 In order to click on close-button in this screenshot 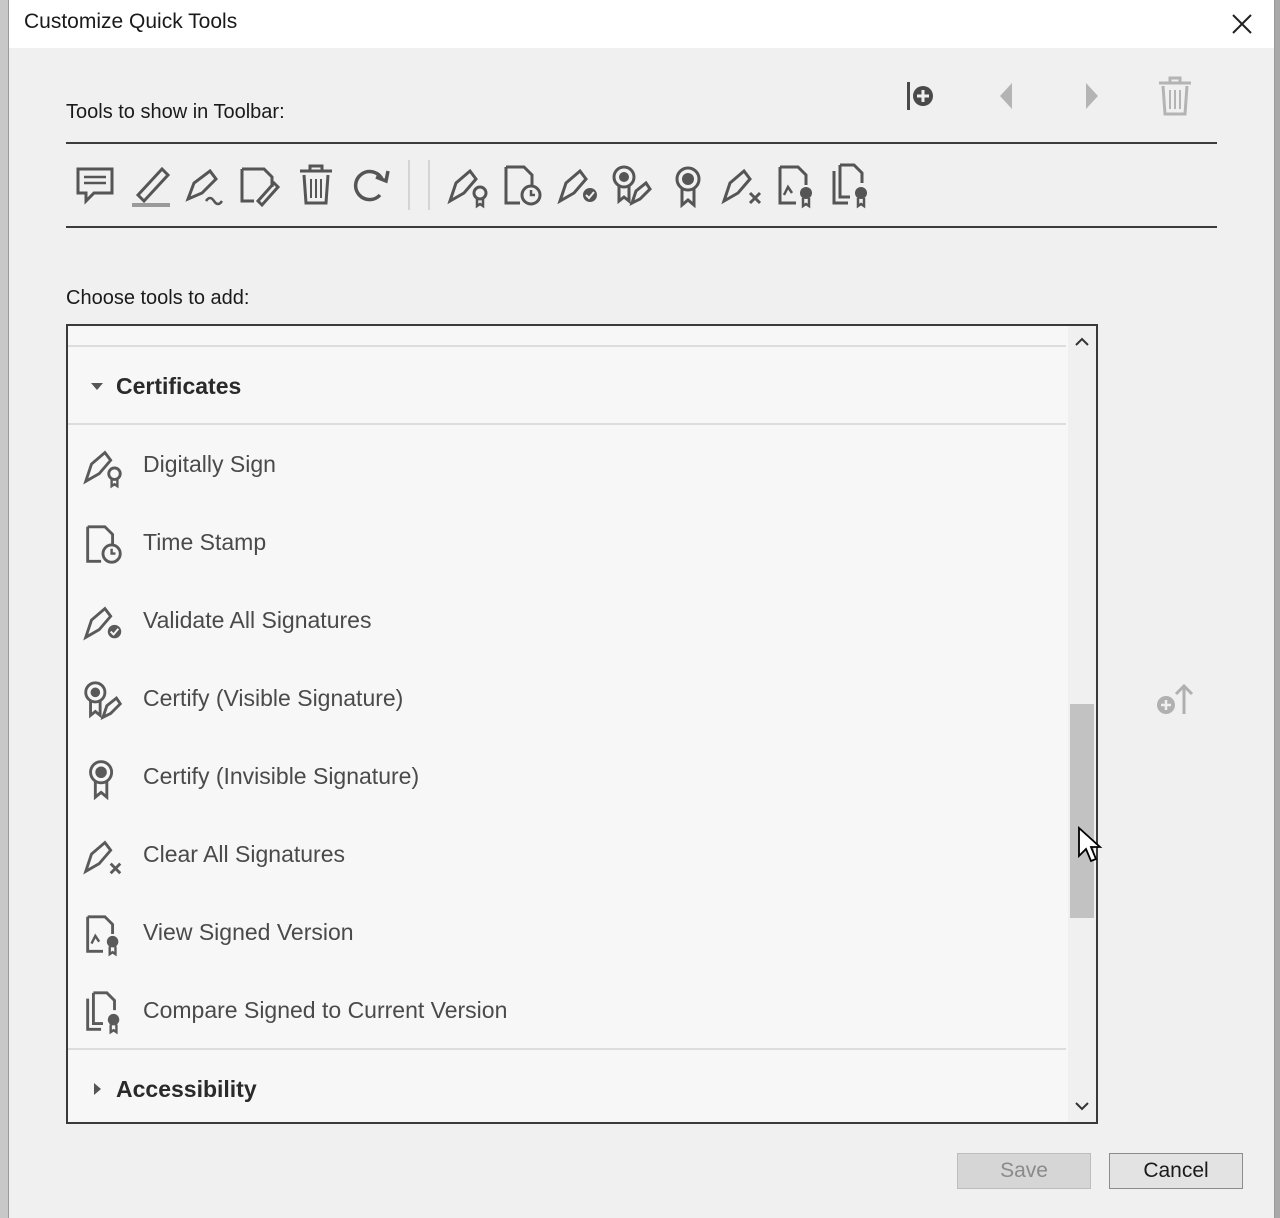, I will do `click(1242, 24)`.